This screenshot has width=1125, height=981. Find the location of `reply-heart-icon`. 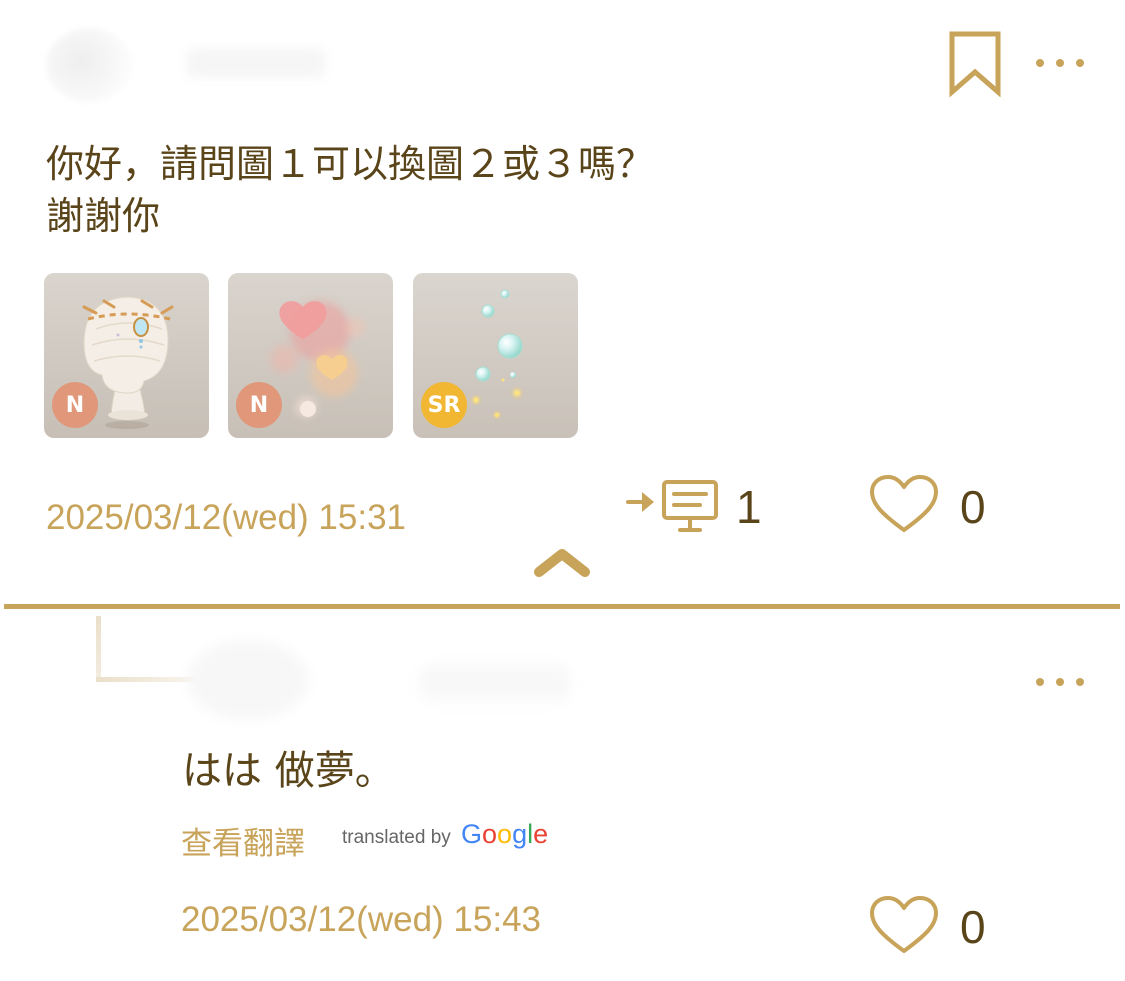

reply-heart-icon is located at coordinates (904, 926).